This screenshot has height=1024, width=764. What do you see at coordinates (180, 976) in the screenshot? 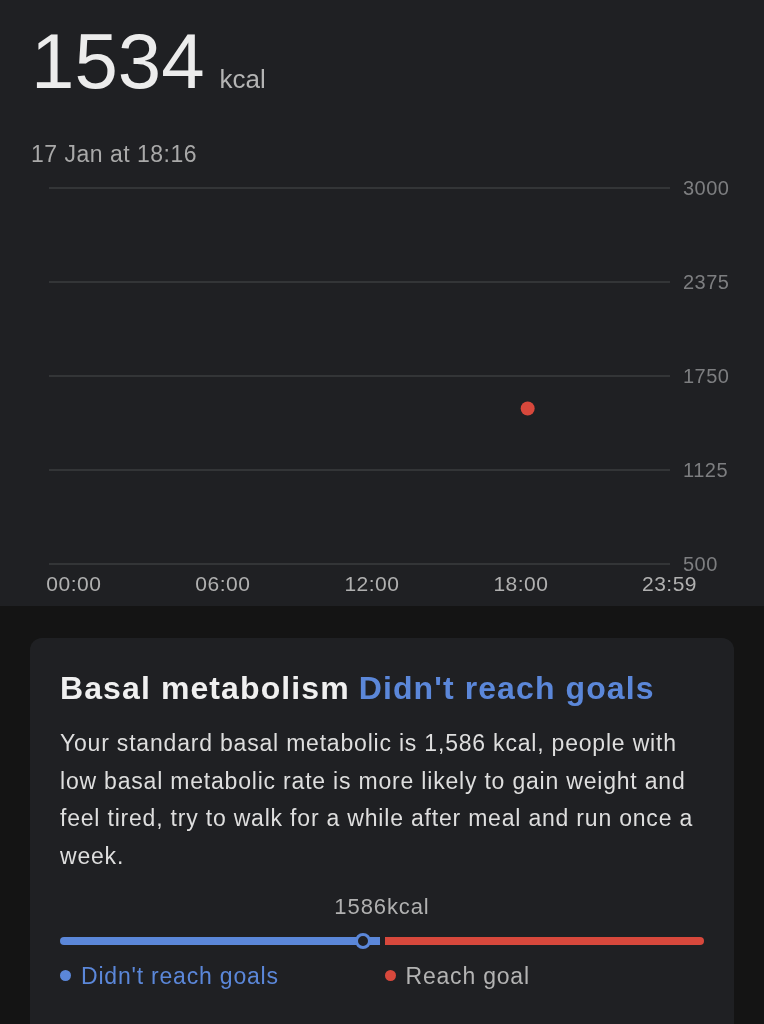
I see `legend-label: Didn't reach goals` at bounding box center [180, 976].